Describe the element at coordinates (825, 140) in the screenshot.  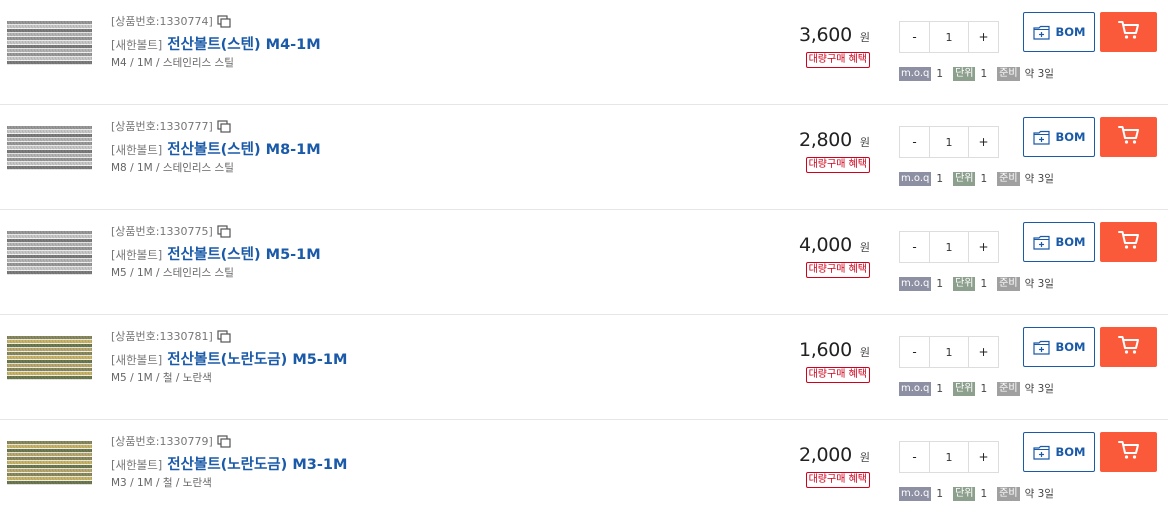
I see `product-price: 2,800` at that location.